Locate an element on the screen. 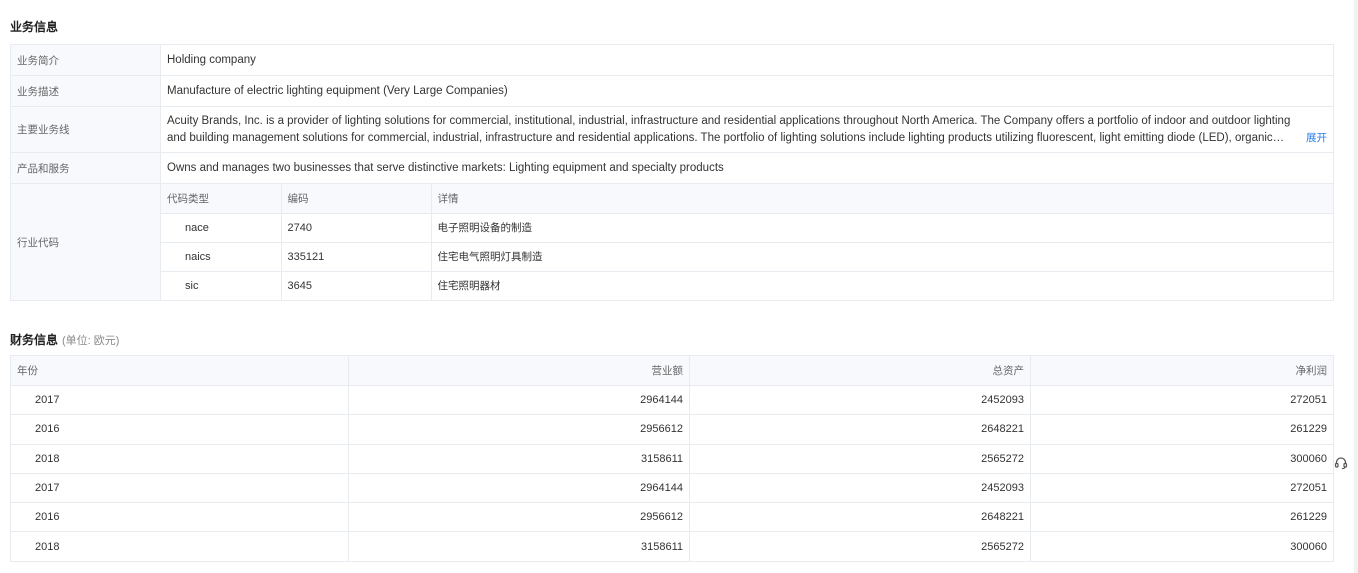 The width and height of the screenshot is (1358, 573). row-label: 业务描述 is located at coordinates (85, 91).